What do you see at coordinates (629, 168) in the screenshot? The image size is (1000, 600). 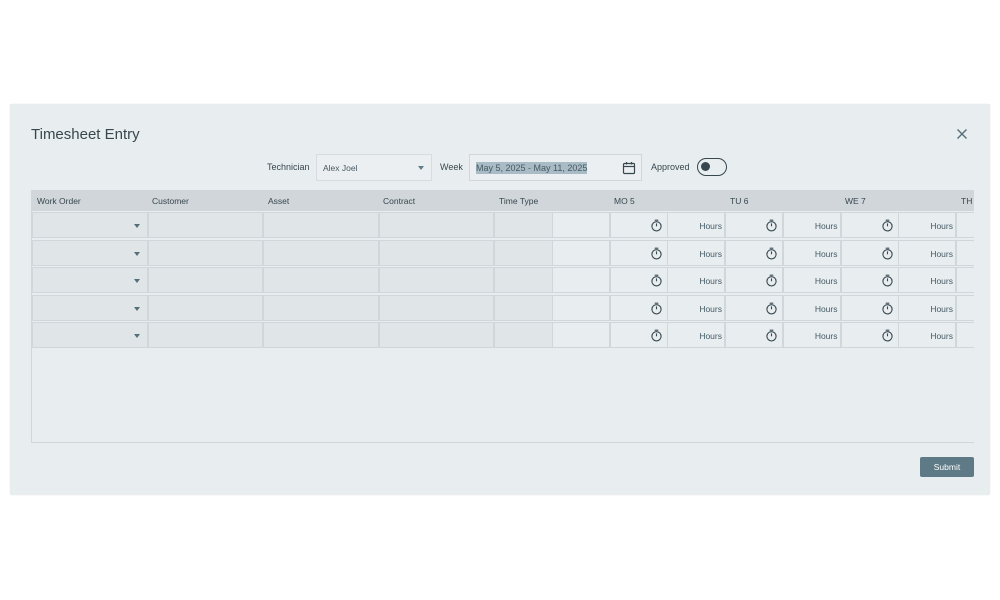 I see `calendar-icon` at bounding box center [629, 168].